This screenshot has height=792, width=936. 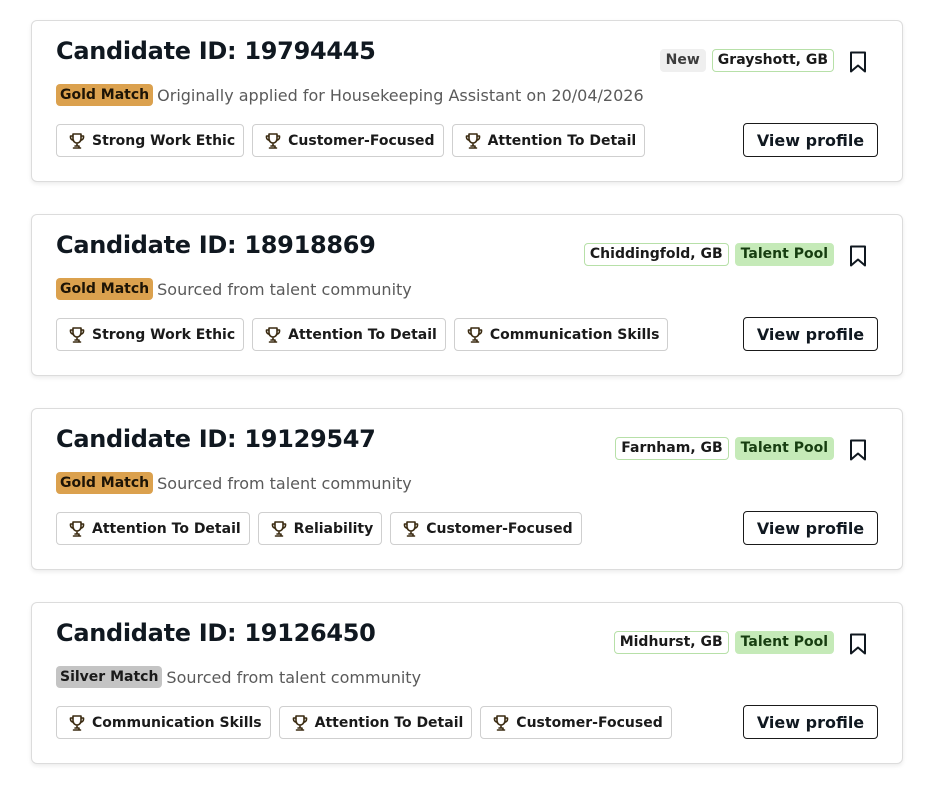 What do you see at coordinates (216, 51) in the screenshot?
I see `candidate-title: Candidate ID: 19794445` at bounding box center [216, 51].